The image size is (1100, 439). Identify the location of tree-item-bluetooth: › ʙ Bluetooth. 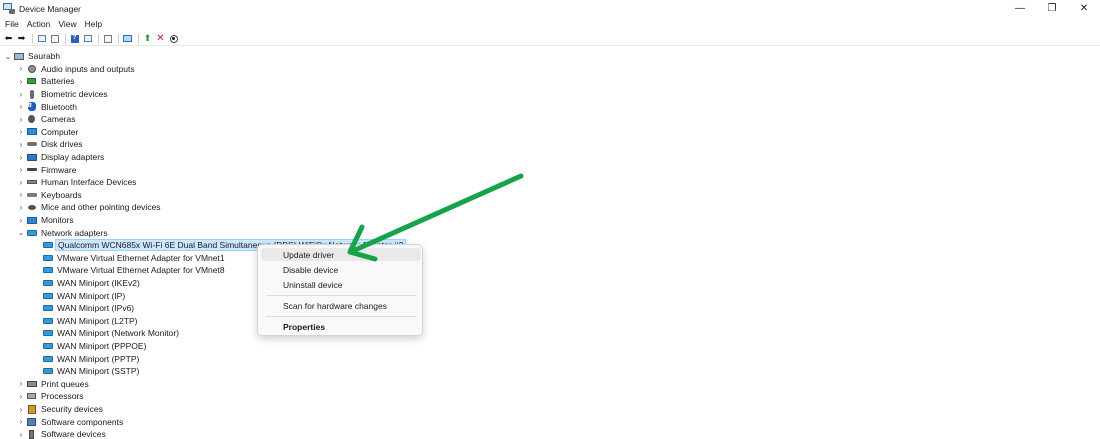
(46, 106).